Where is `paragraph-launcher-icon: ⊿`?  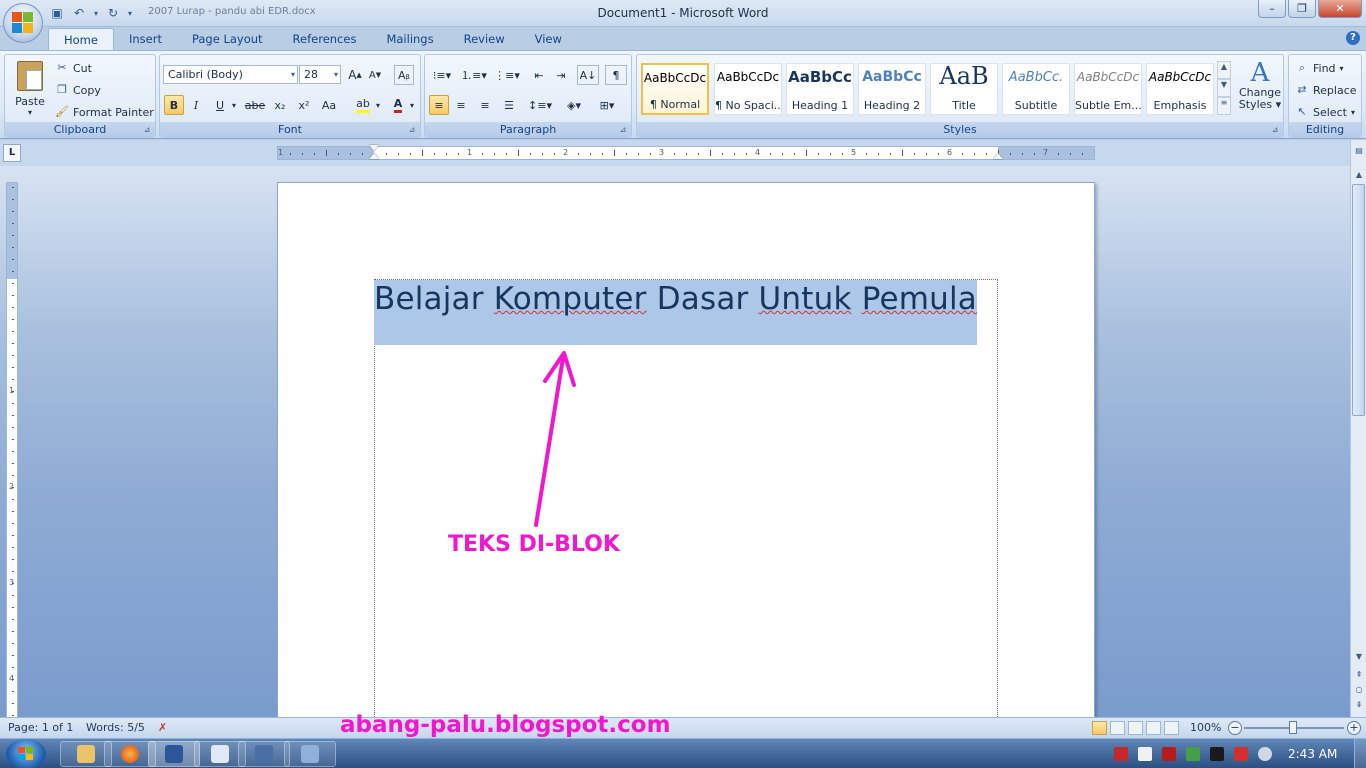 paragraph-launcher-icon: ⊿ is located at coordinates (623, 130).